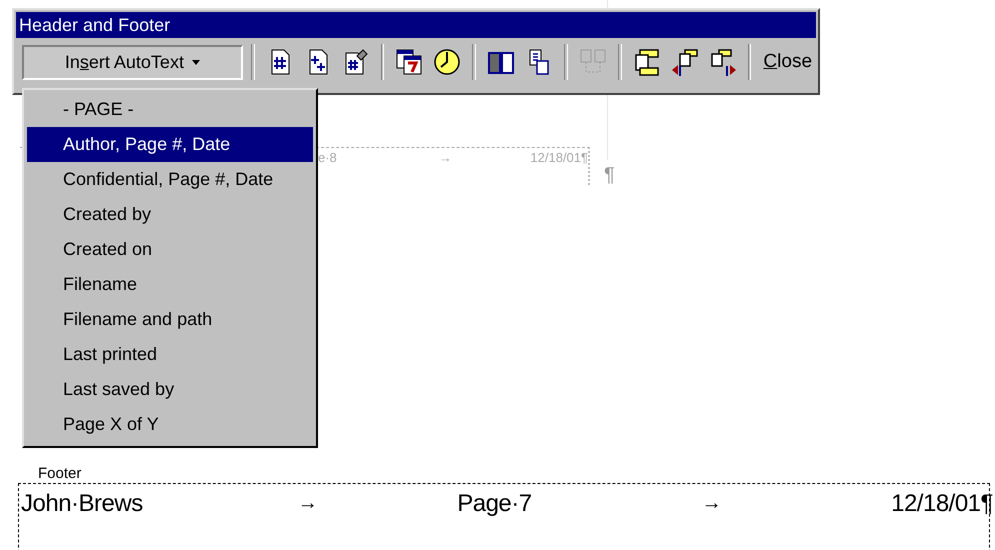 The image size is (995, 550). I want to click on close-button: Close, so click(787, 62).